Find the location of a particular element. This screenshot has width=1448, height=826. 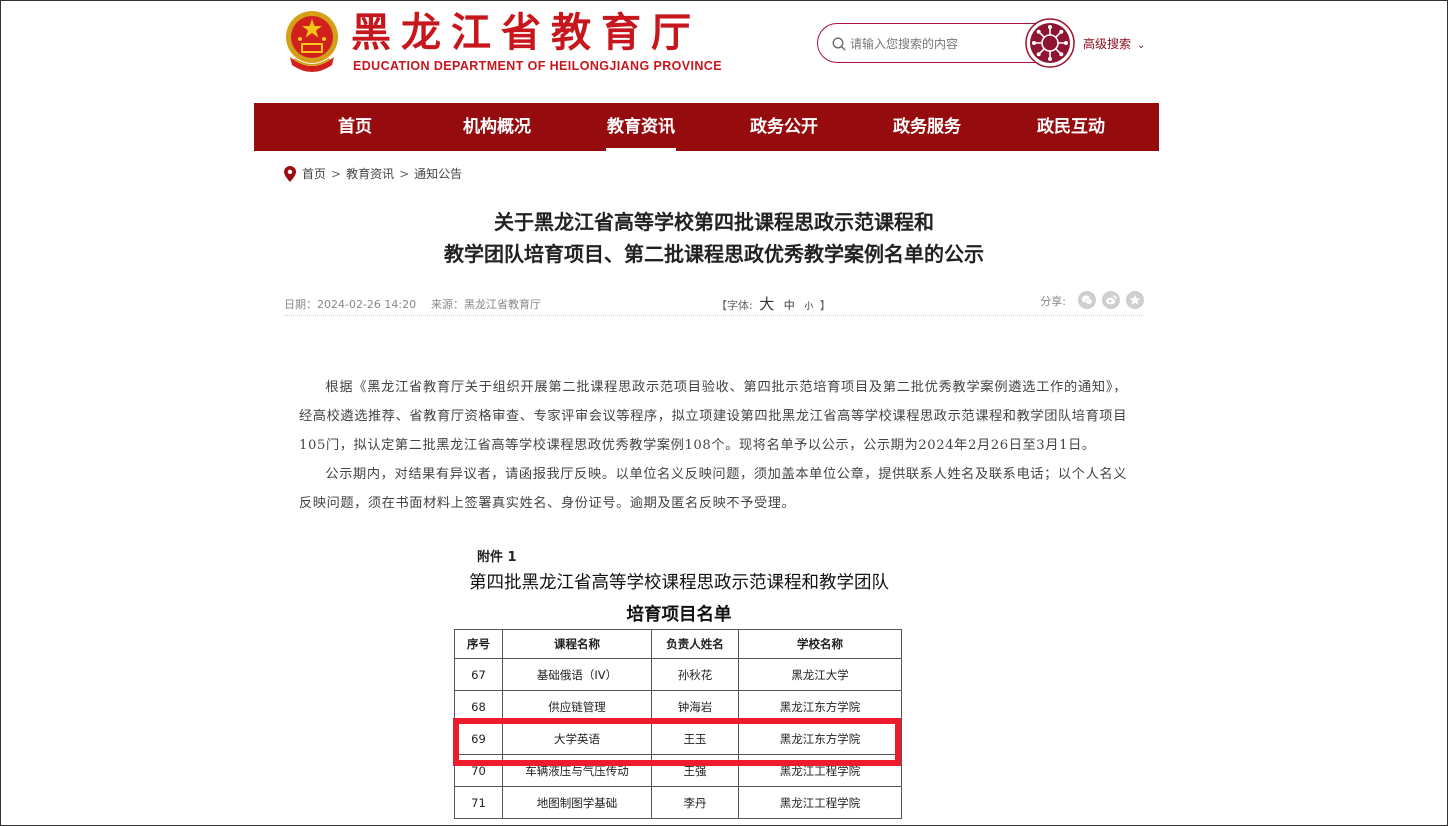

font-size-medium-button: 中 is located at coordinates (789, 305).